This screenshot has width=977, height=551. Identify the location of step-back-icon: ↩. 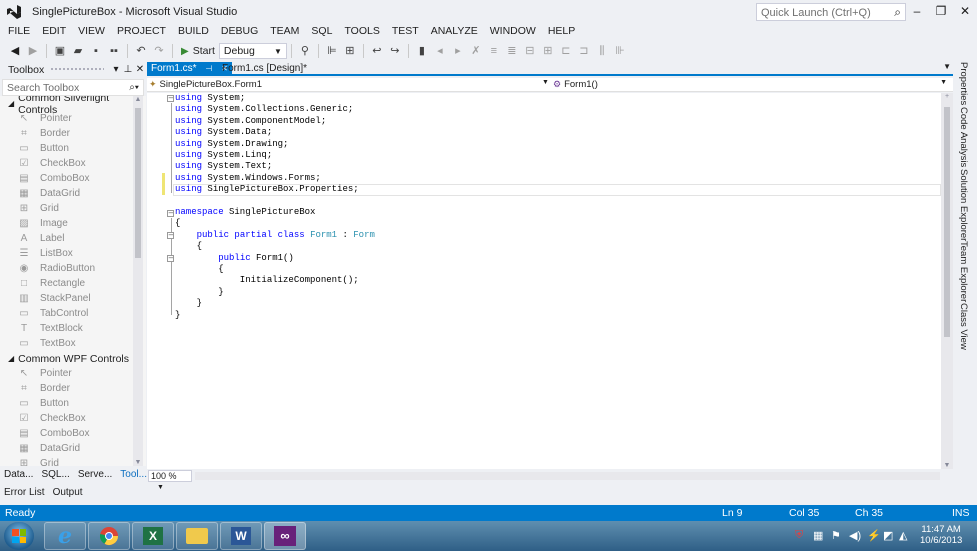
(377, 51).